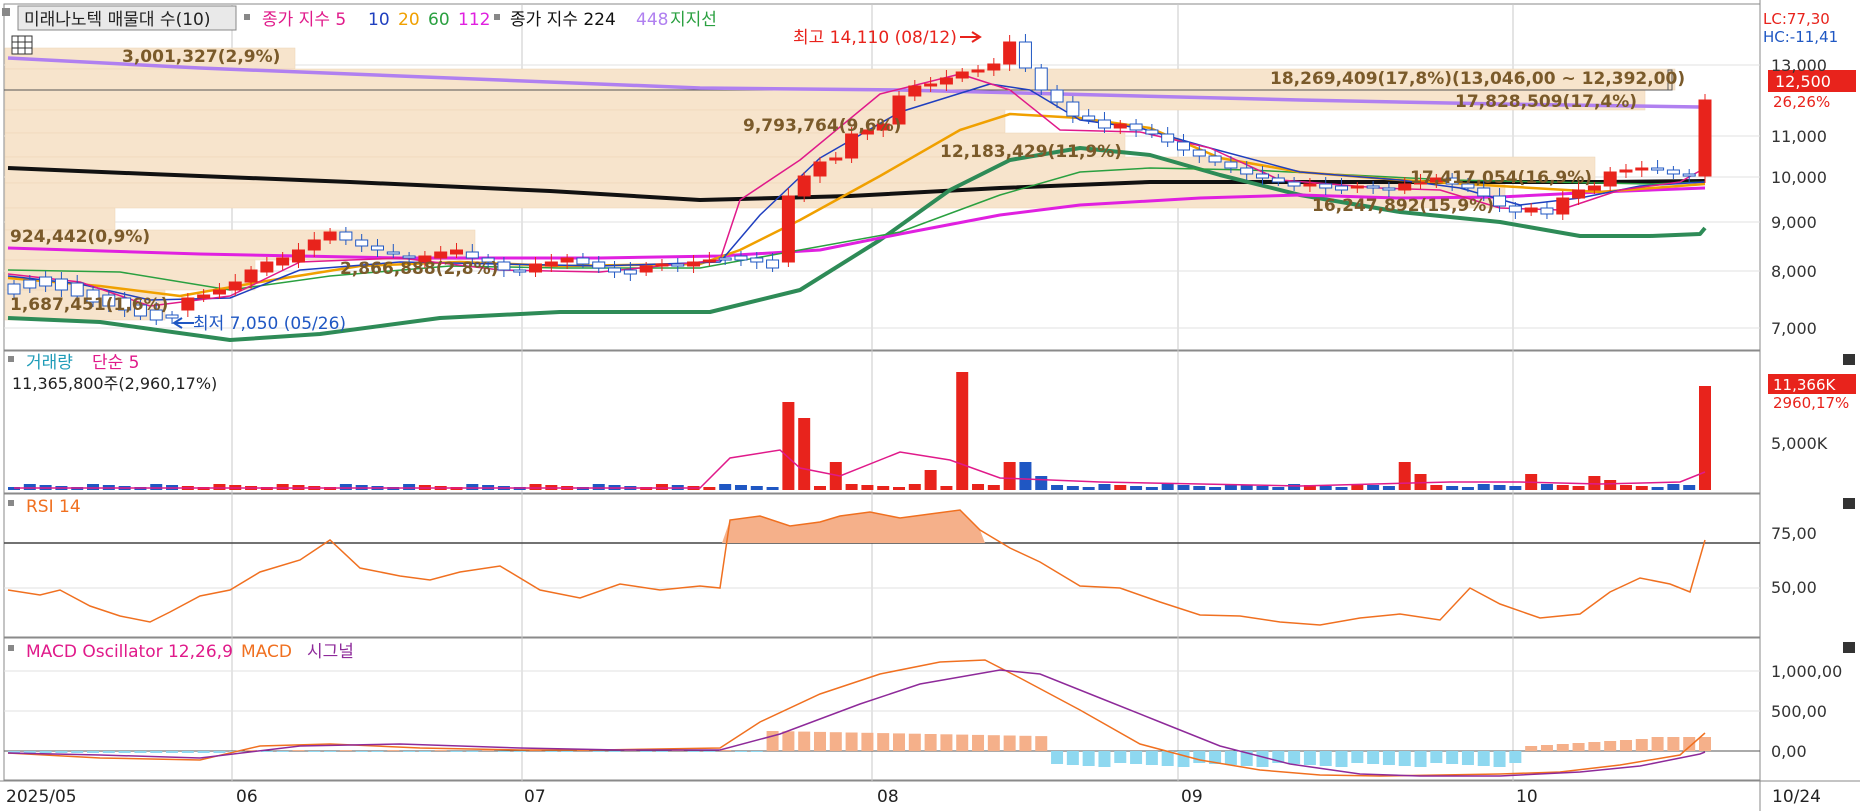 The width and height of the screenshot is (1860, 811). Describe the element at coordinates (11, 648) in the screenshot. I see `legend-square-icon` at that location.